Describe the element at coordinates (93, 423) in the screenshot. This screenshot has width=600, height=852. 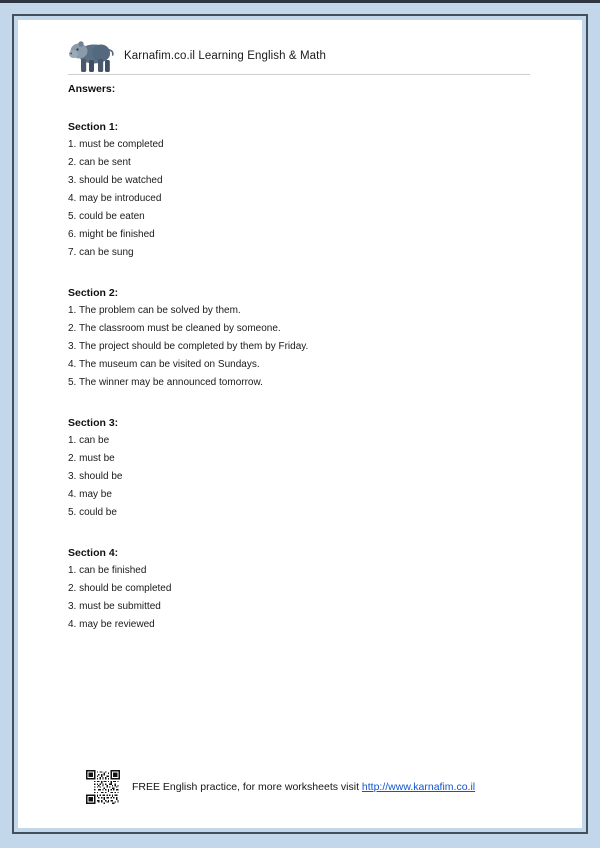
I see `section-3-title: Section 3:` at that location.